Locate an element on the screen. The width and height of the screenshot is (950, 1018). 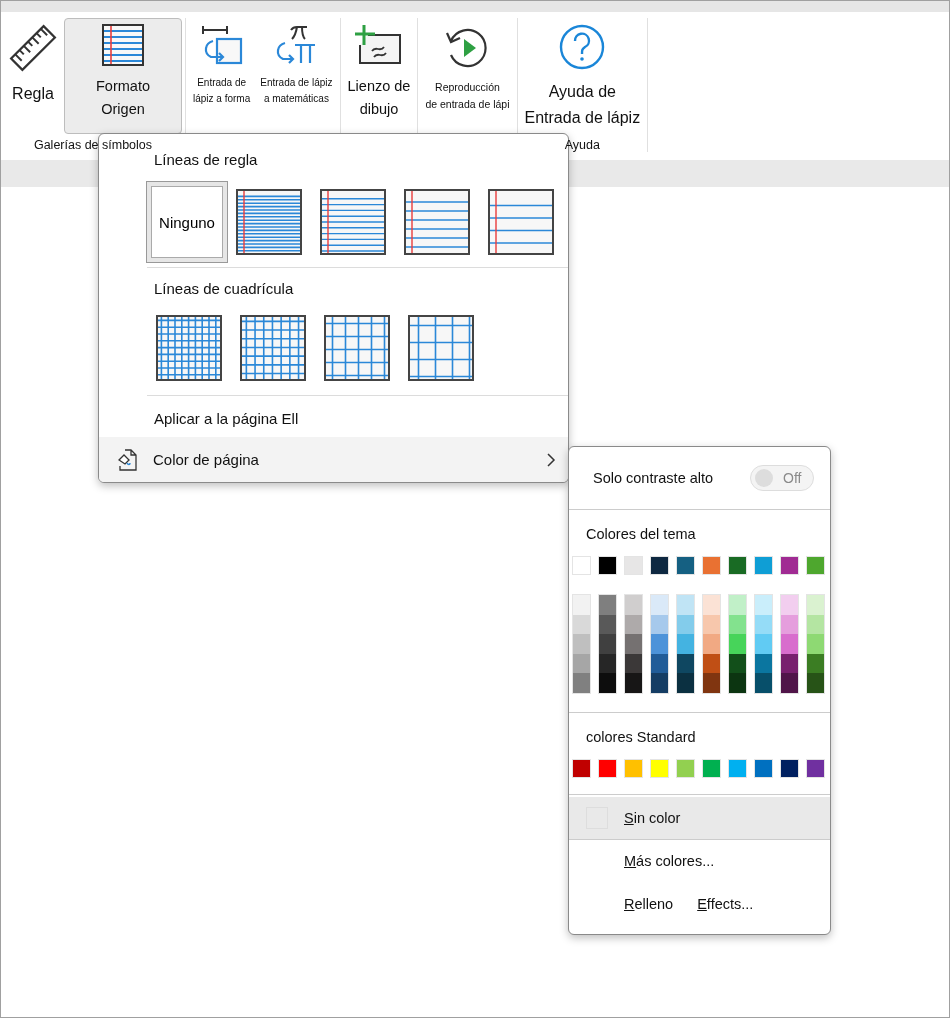
ribbon-button: Ayuda de Entrada de lápiz is located at coordinates (582, 76).